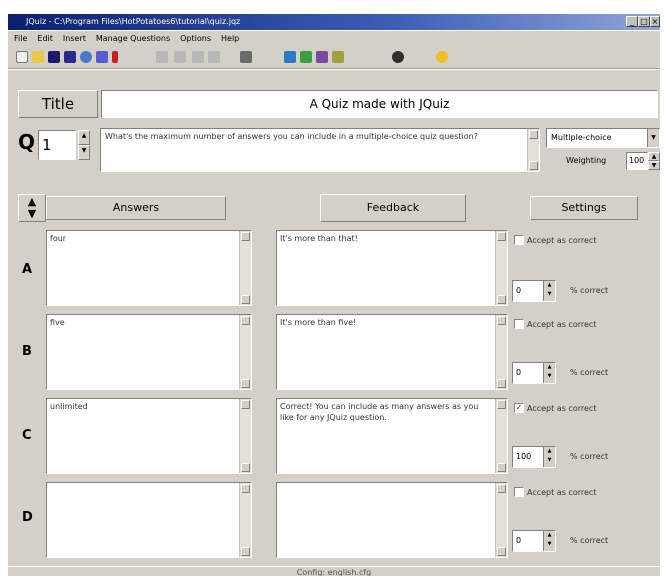  What do you see at coordinates (644, 21) in the screenshot?
I see `maximize-button: □` at bounding box center [644, 21].